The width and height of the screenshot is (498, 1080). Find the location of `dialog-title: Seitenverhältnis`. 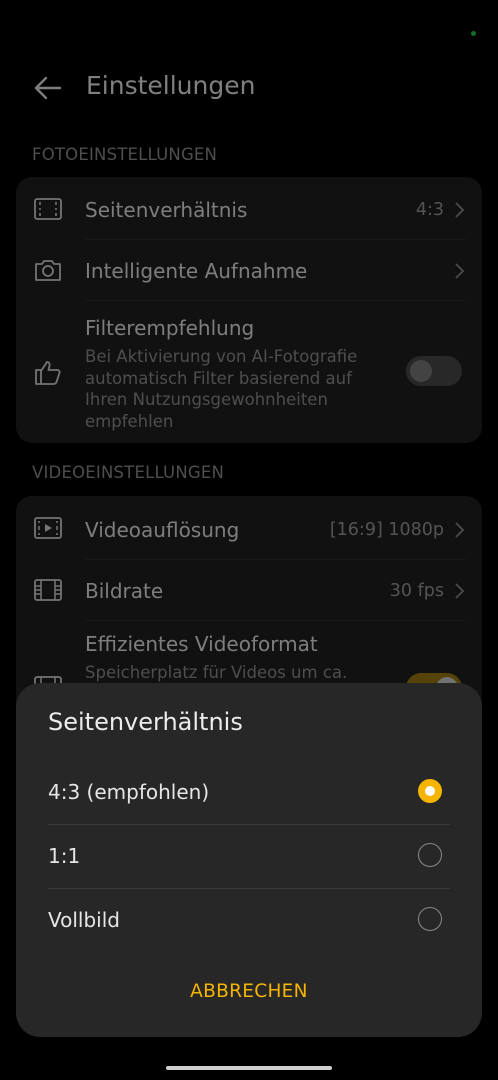

dialog-title: Seitenverhältnis is located at coordinates (145, 722).